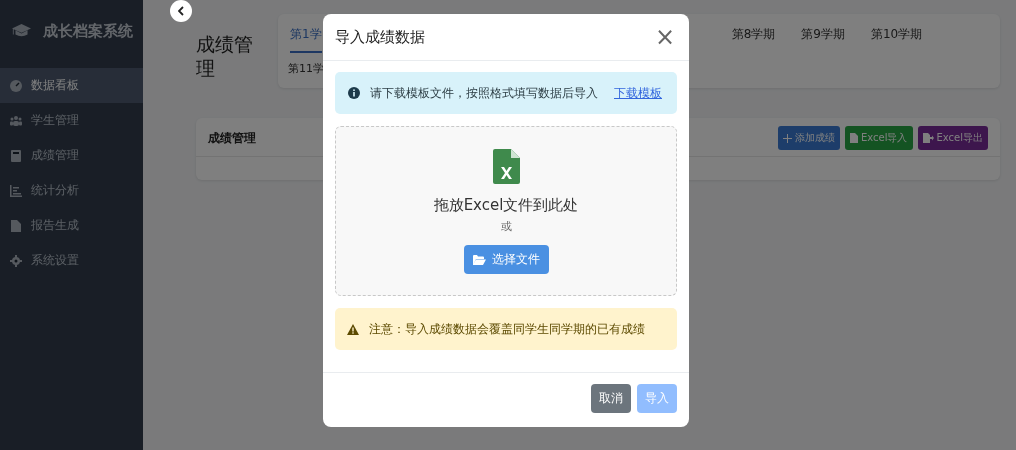  Describe the element at coordinates (611, 398) in the screenshot. I see `cancel-button: 取消` at that location.